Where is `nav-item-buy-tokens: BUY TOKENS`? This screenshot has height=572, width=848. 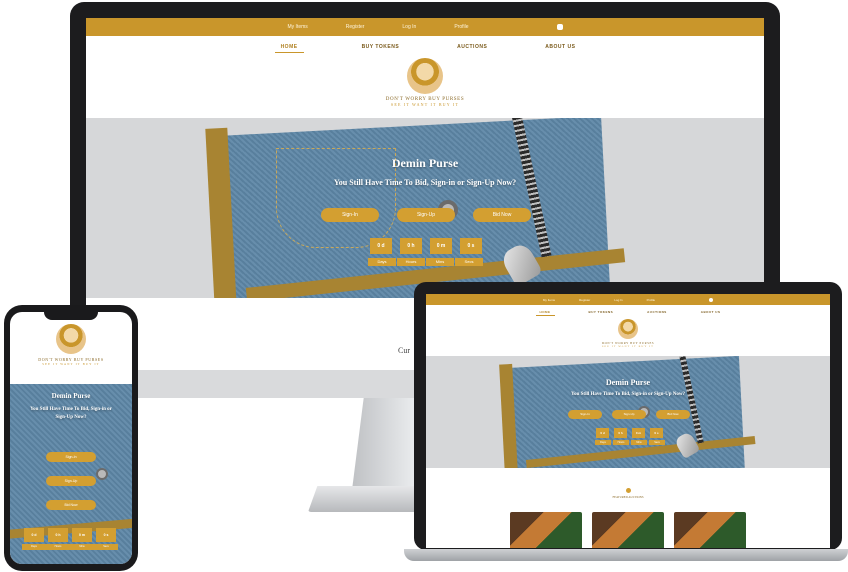
nav-item-buy-tokens: BUY TOKENS is located at coordinates (381, 47).